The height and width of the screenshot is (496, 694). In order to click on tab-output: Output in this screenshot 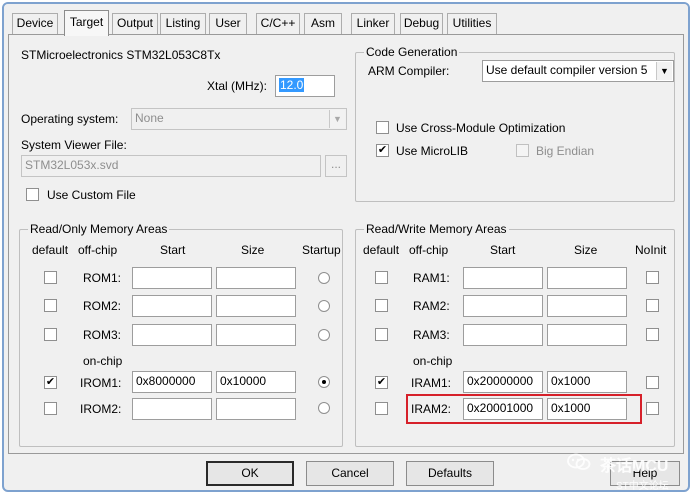, I will do `click(135, 23)`.